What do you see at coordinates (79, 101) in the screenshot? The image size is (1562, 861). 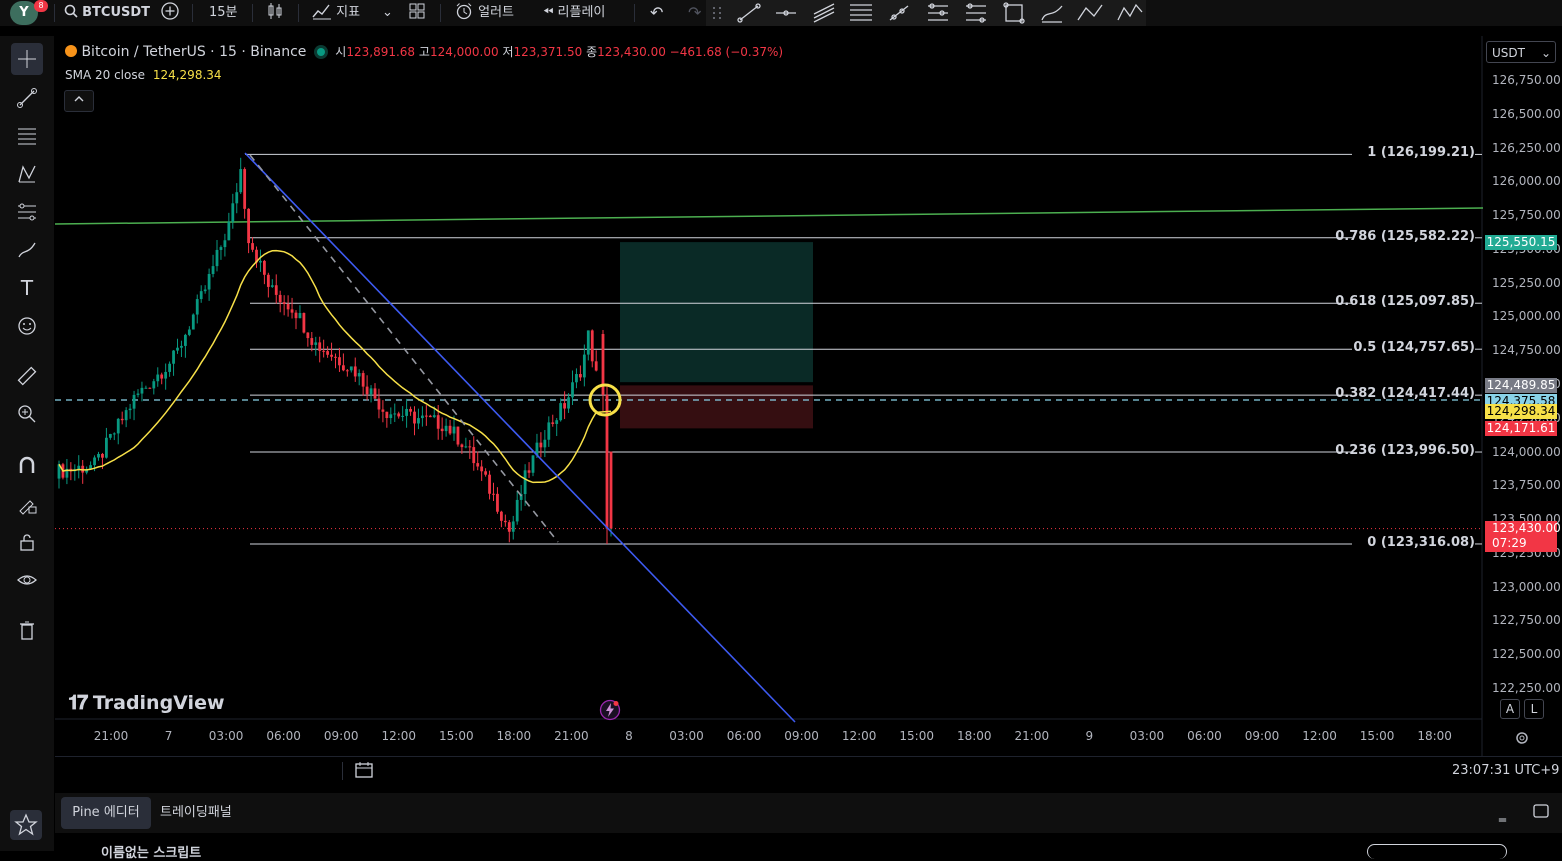 I see `collapse-legend-button` at bounding box center [79, 101].